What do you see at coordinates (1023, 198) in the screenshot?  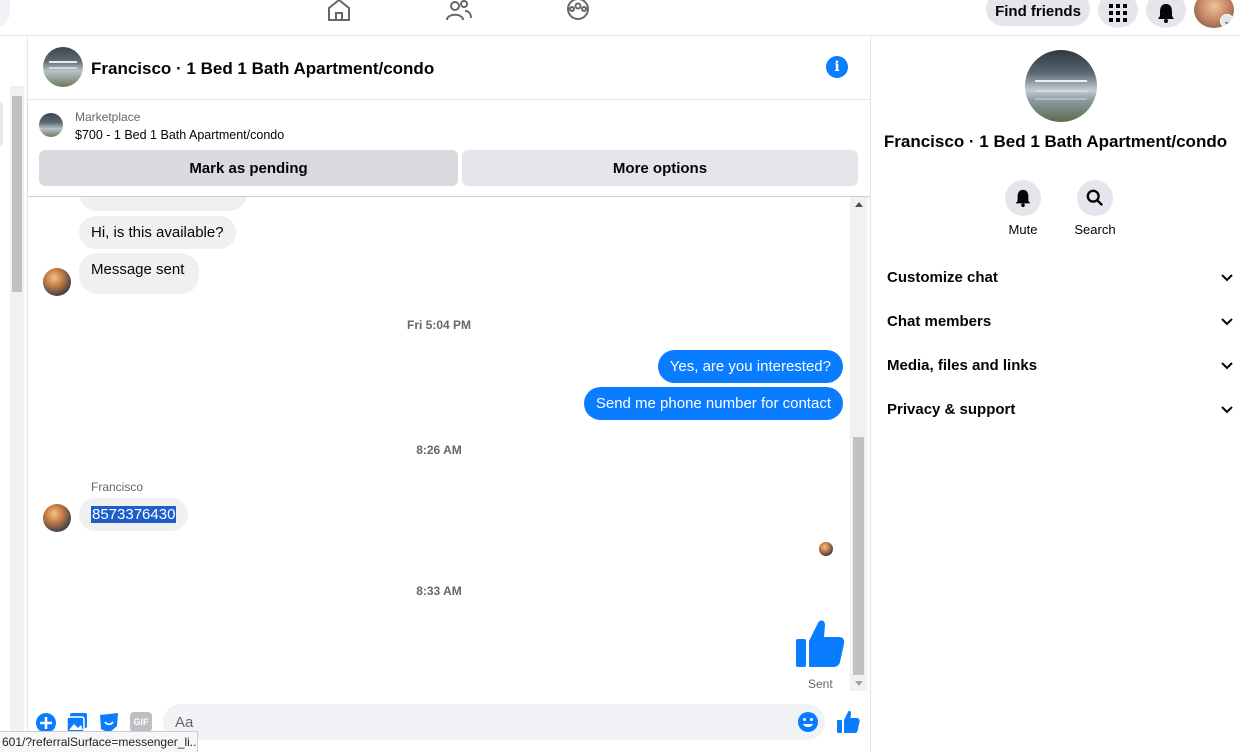 I see `bell-icon` at bounding box center [1023, 198].